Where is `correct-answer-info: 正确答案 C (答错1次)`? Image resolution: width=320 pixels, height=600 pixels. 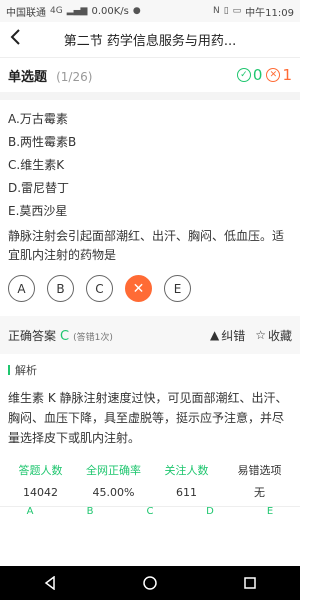 correct-answer-info: 正确答案 C (答错1次) is located at coordinates (60, 335).